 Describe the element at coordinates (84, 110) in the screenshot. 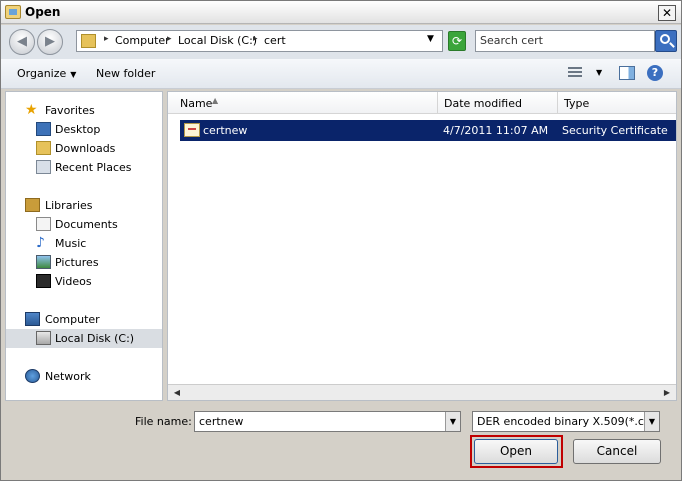

I see `nav-favorites: ★ Favorites` at that location.